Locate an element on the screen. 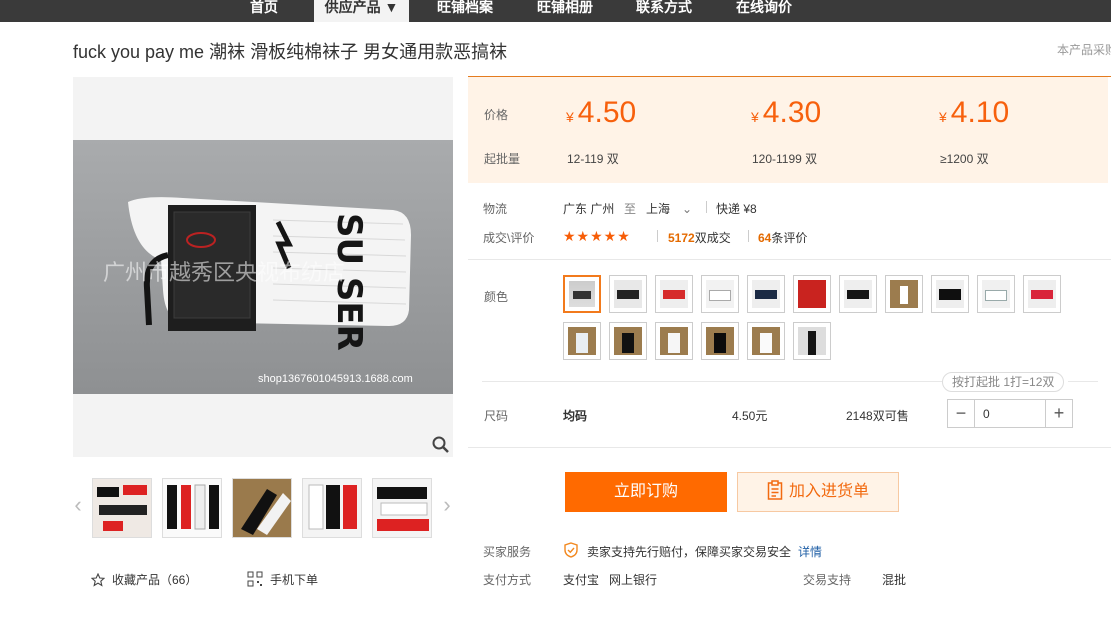 Image resolution: width=1111 pixels, height=620 pixels. favorite-label: 收藏产品（66） is located at coordinates (155, 580).